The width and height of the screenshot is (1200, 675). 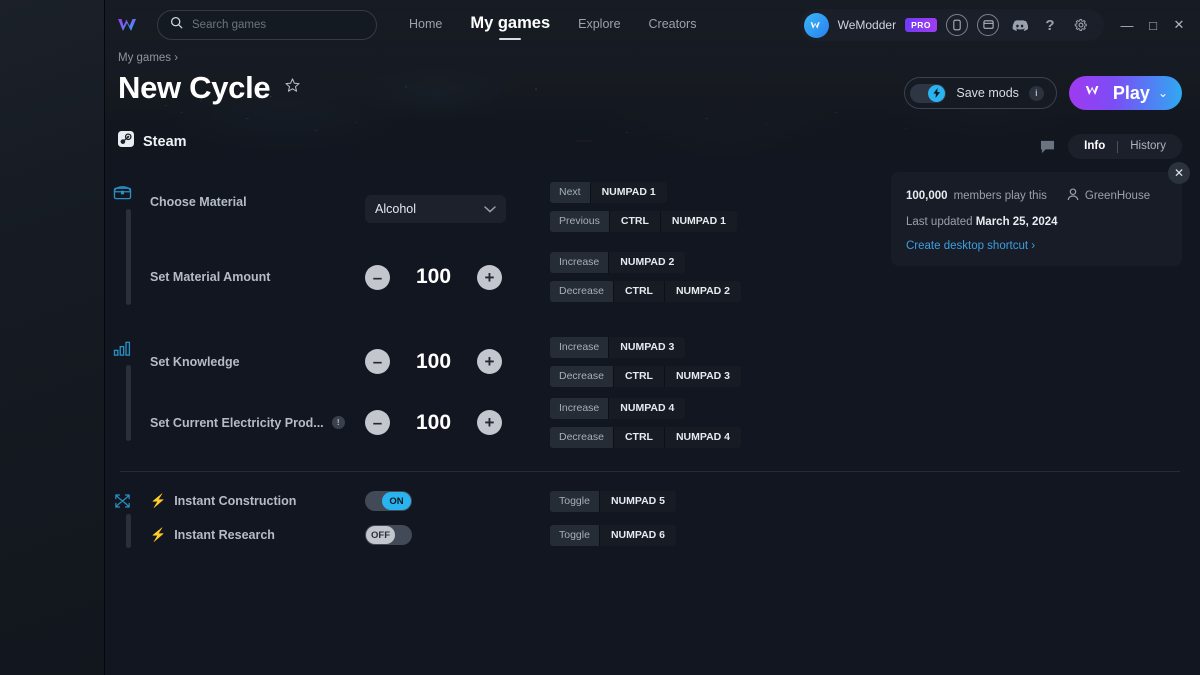 What do you see at coordinates (875, 291) in the screenshot?
I see `hotkey-row: Decrease CTRL NUMPAD 2` at bounding box center [875, 291].